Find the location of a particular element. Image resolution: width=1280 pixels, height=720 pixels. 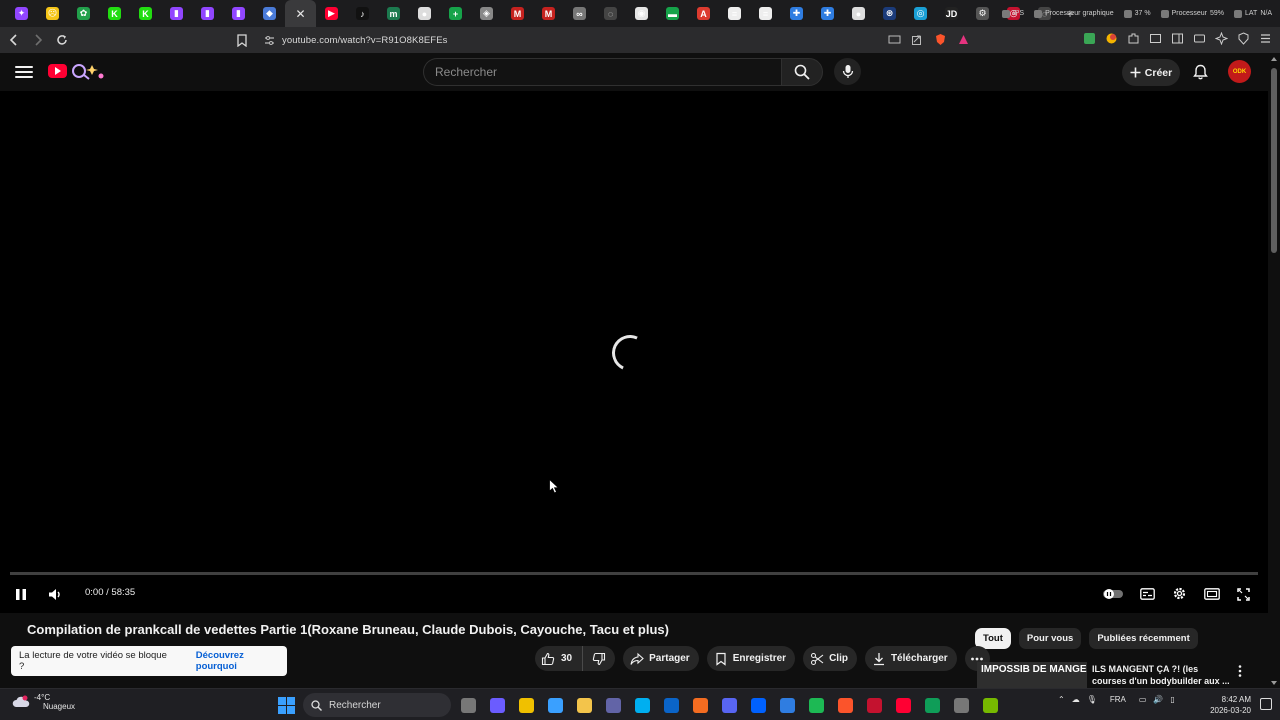

settings-button is located at coordinates (1179, 593).